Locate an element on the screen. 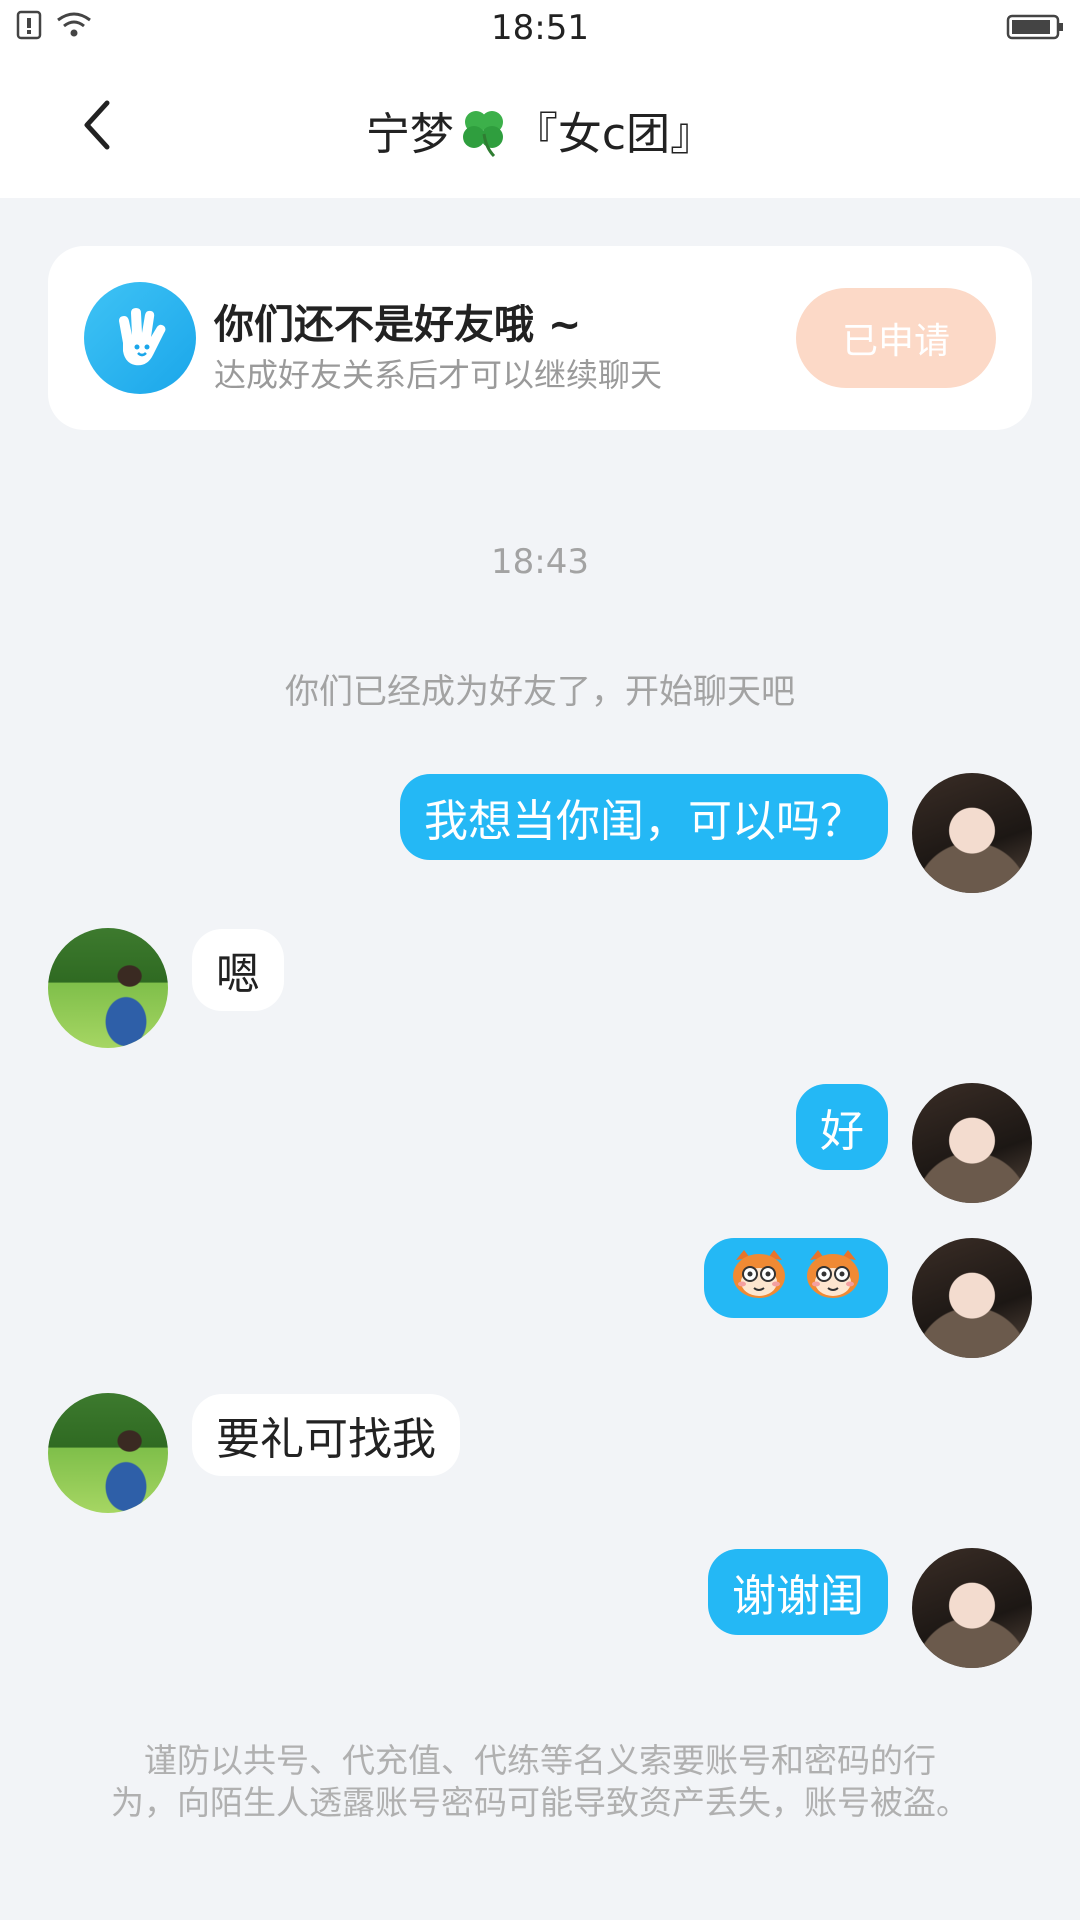  nav-bar: 宁梦 『女c团』 is located at coordinates (540, 130).